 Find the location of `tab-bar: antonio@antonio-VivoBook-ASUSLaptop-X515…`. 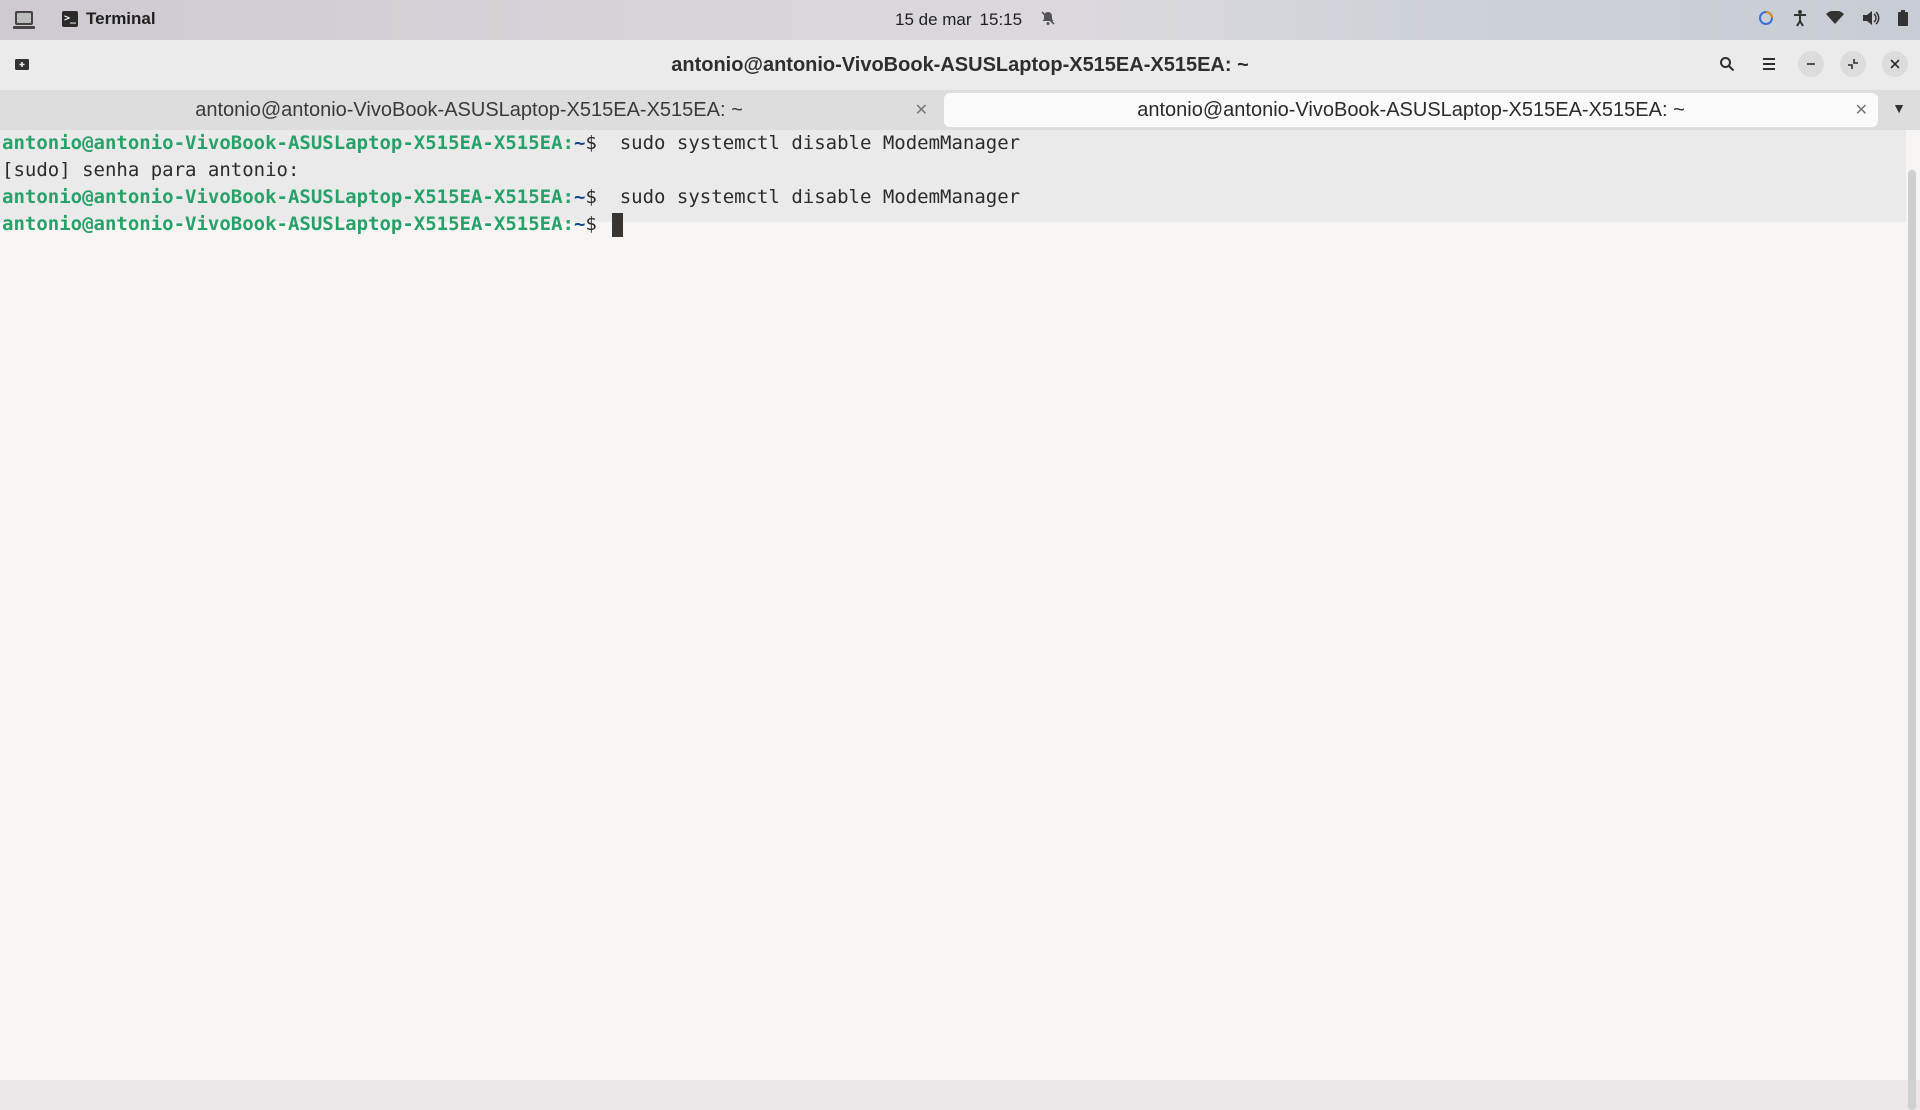

tab-bar: antonio@antonio-VivoBook-ASUSLaptop-X515… is located at coordinates (960, 110).